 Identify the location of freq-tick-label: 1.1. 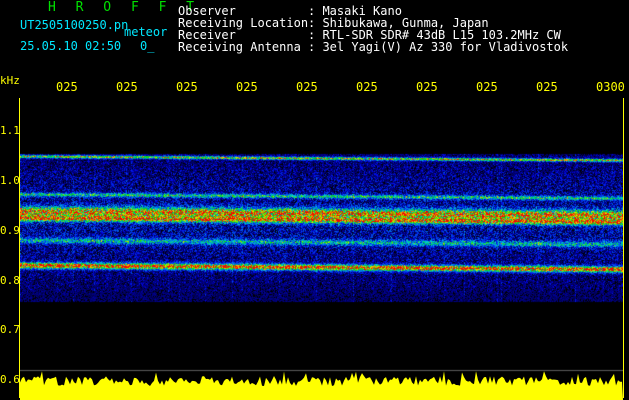
(10, 130).